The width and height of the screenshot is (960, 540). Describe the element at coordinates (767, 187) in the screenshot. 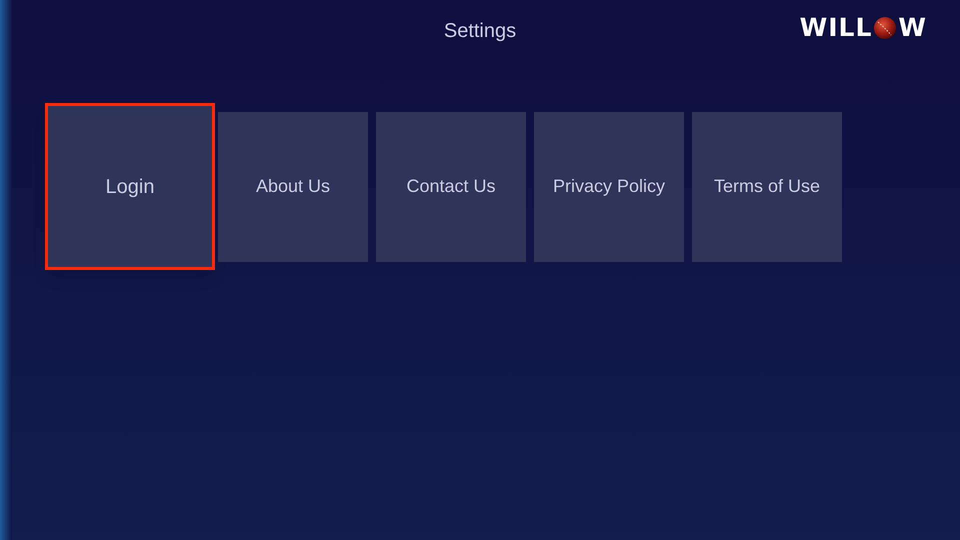

I see `menu-tile: Terms of Use` at that location.